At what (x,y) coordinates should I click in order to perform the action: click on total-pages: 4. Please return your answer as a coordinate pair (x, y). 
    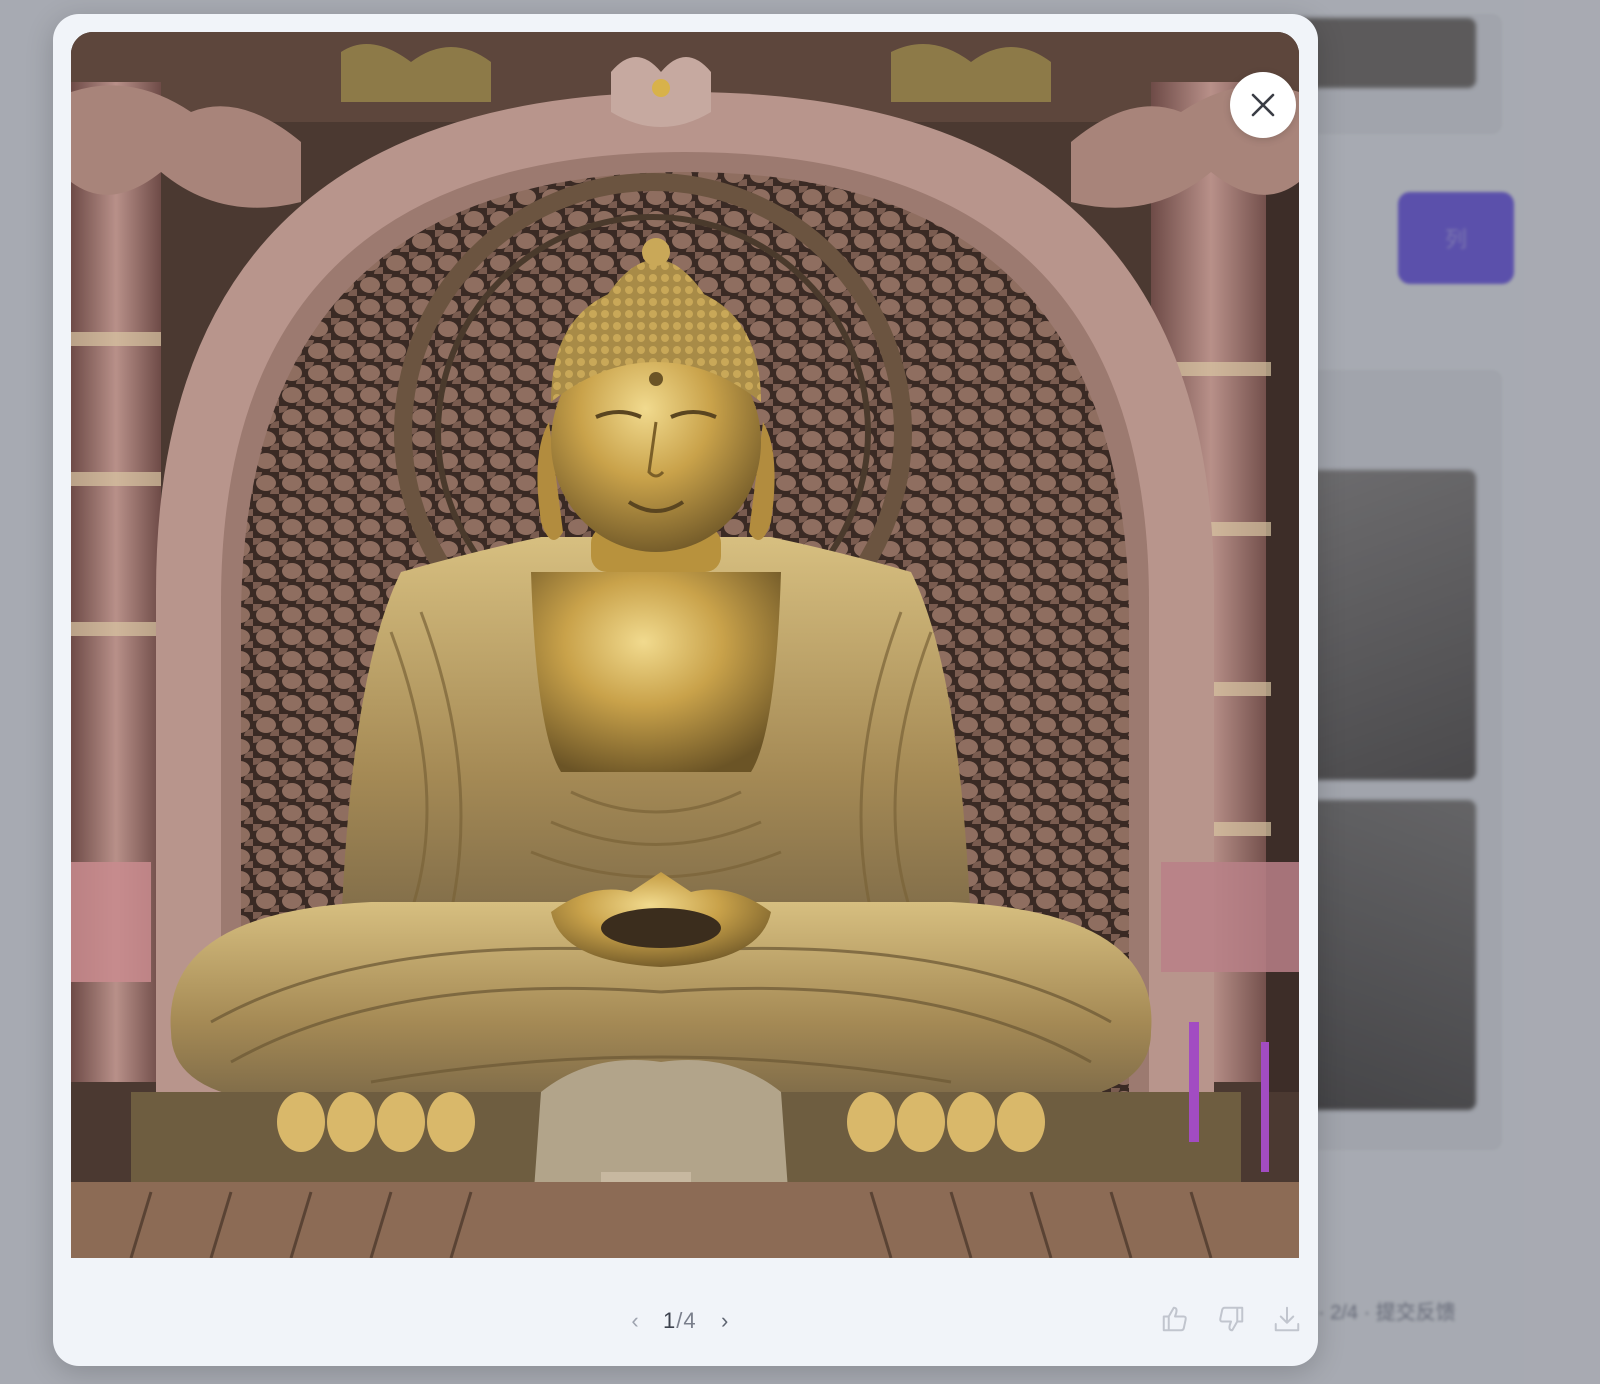
    Looking at the image, I should click on (690, 1320).